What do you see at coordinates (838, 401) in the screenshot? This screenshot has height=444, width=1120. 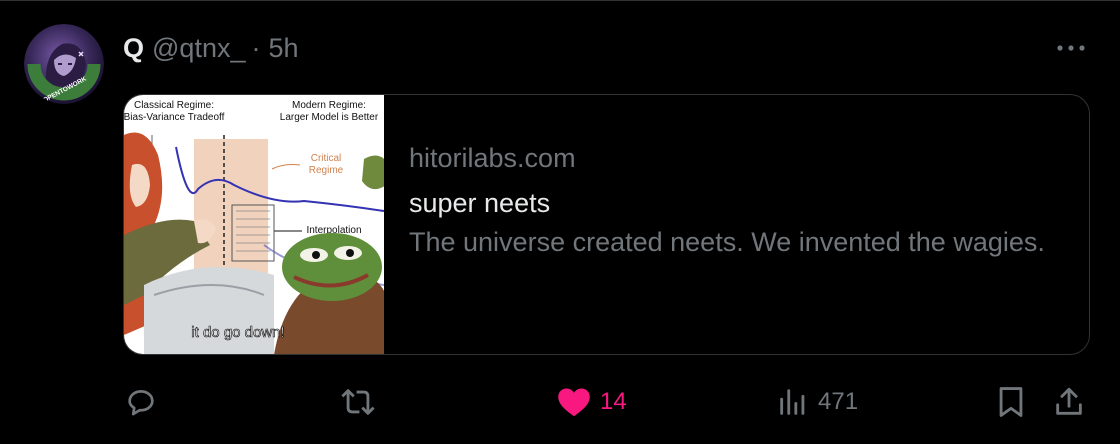 I see `view-count: 471` at bounding box center [838, 401].